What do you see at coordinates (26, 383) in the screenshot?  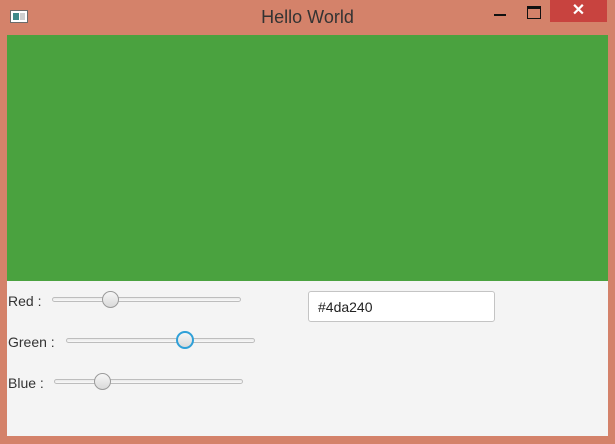 I see `blue-label: Blue :` at bounding box center [26, 383].